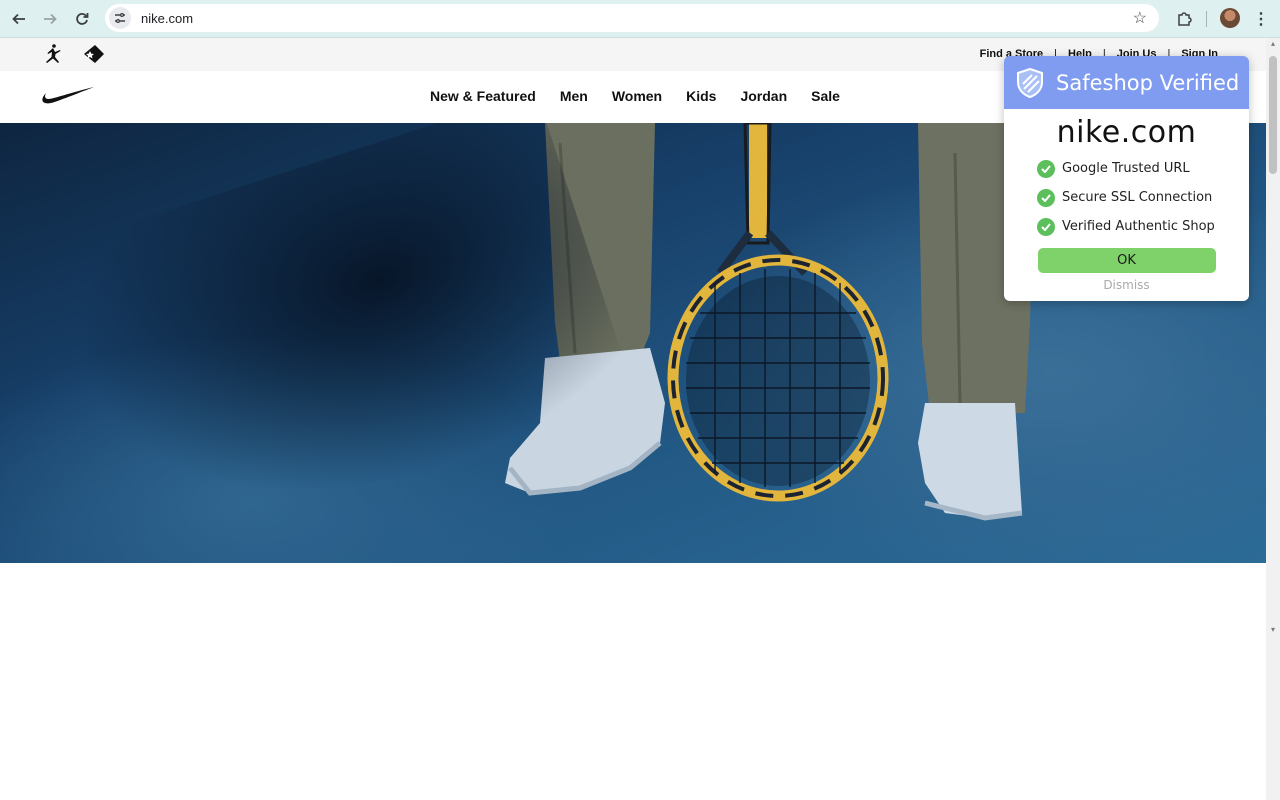  I want to click on extensions-button, so click(1184, 19).